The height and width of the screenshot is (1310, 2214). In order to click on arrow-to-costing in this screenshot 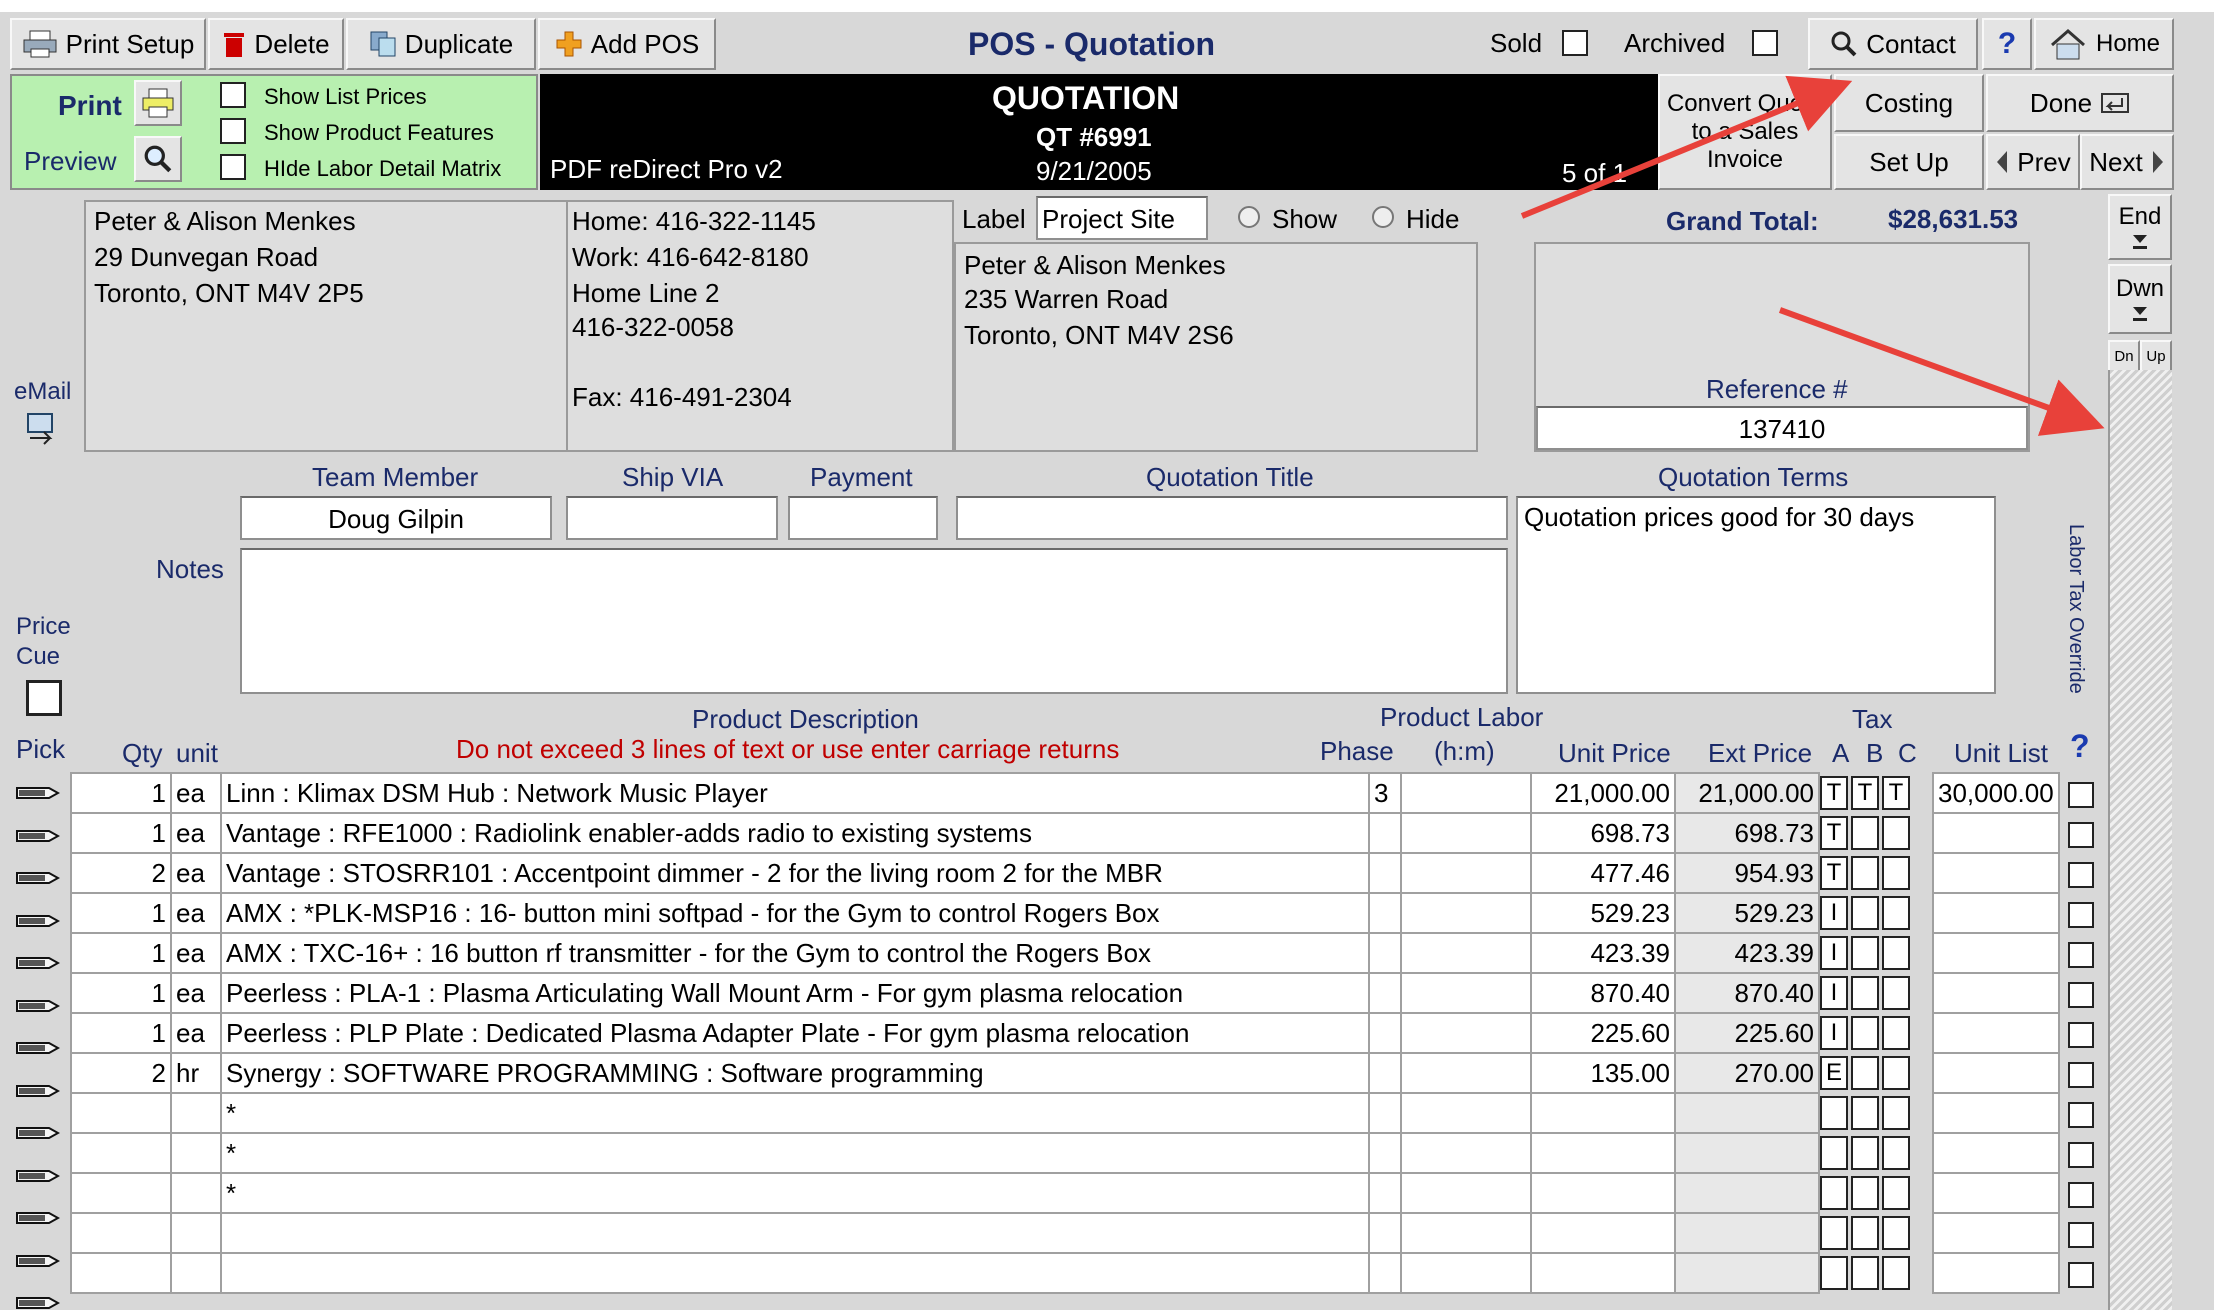, I will do `click(1686, 147)`.